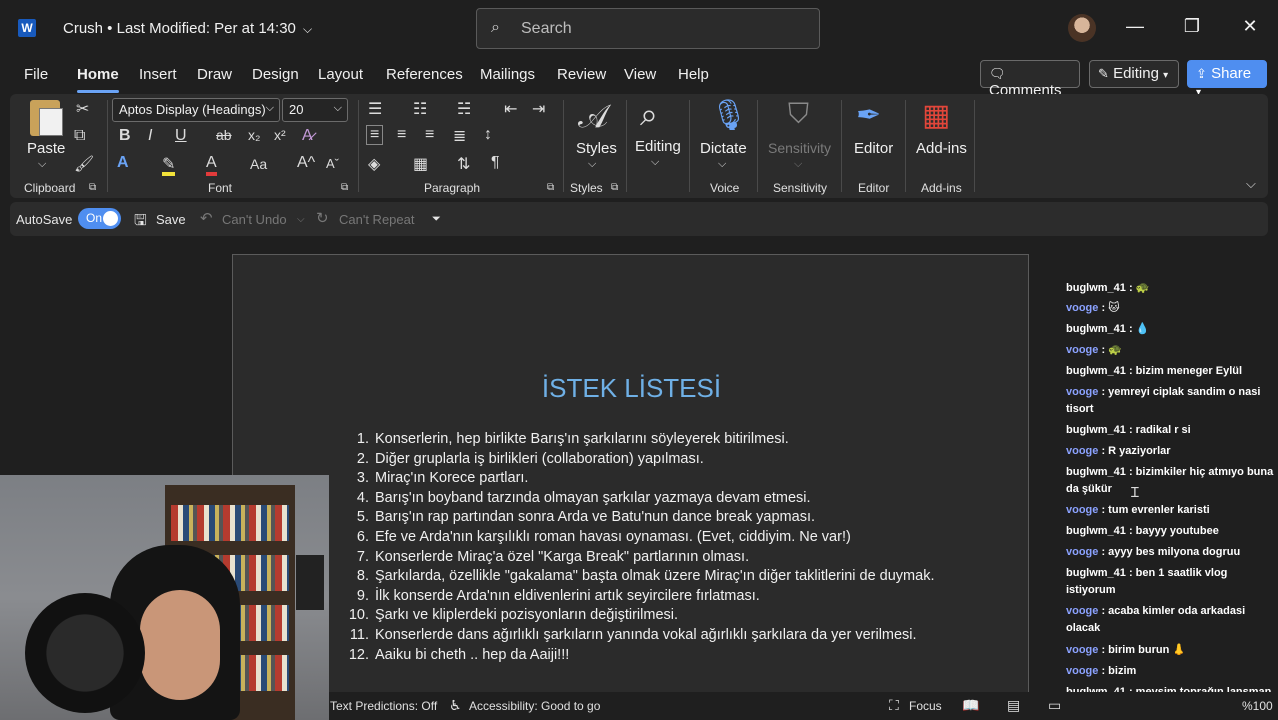 This screenshot has height=720, width=1278. I want to click on tab-draw: Draw, so click(214, 74).